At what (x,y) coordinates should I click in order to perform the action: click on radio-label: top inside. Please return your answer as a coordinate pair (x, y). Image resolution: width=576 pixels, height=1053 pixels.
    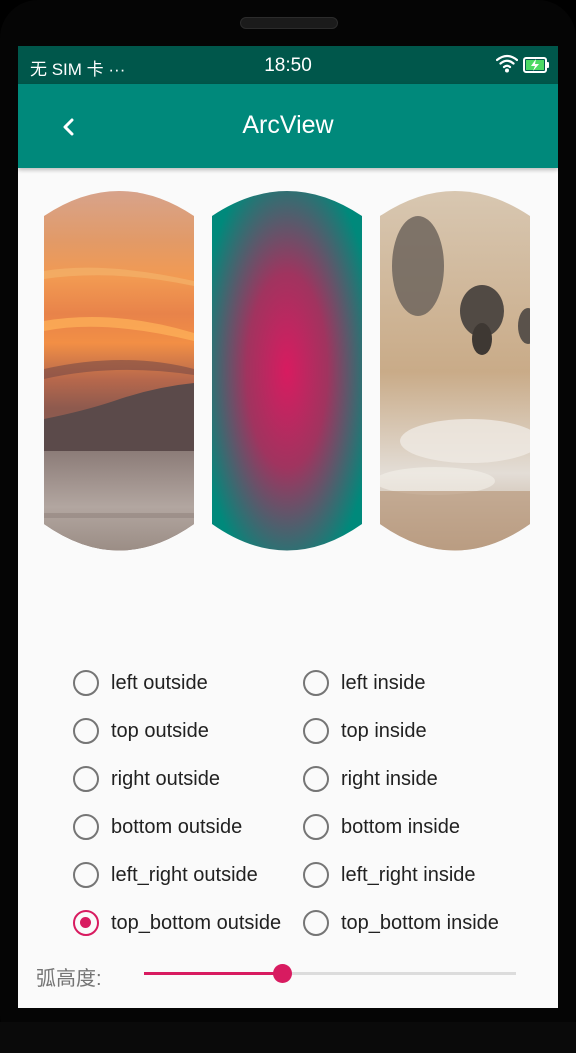
    Looking at the image, I should click on (384, 730).